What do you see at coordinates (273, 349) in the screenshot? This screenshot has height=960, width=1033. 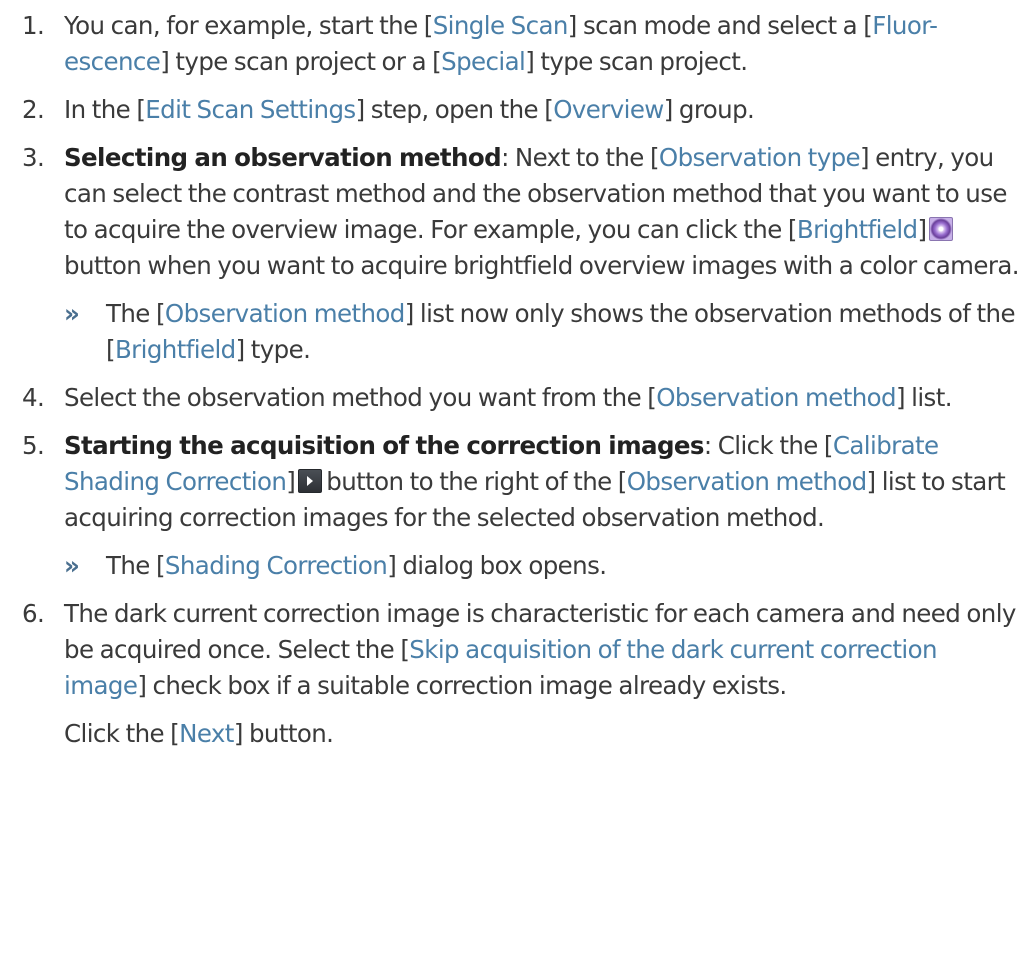 I see `result-text: ] type.` at bounding box center [273, 349].